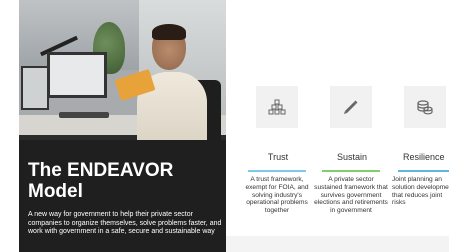  I want to click on sustain-icon-tile, so click(351, 107).